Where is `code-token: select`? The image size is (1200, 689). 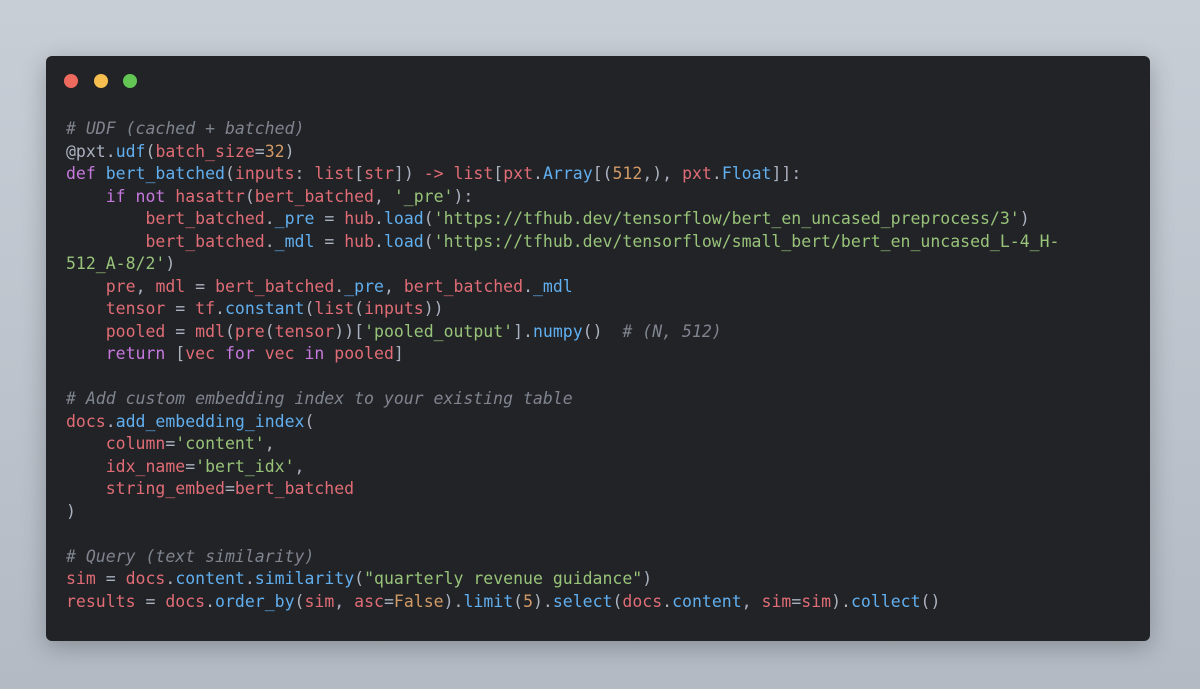
code-token: select is located at coordinates (582, 601).